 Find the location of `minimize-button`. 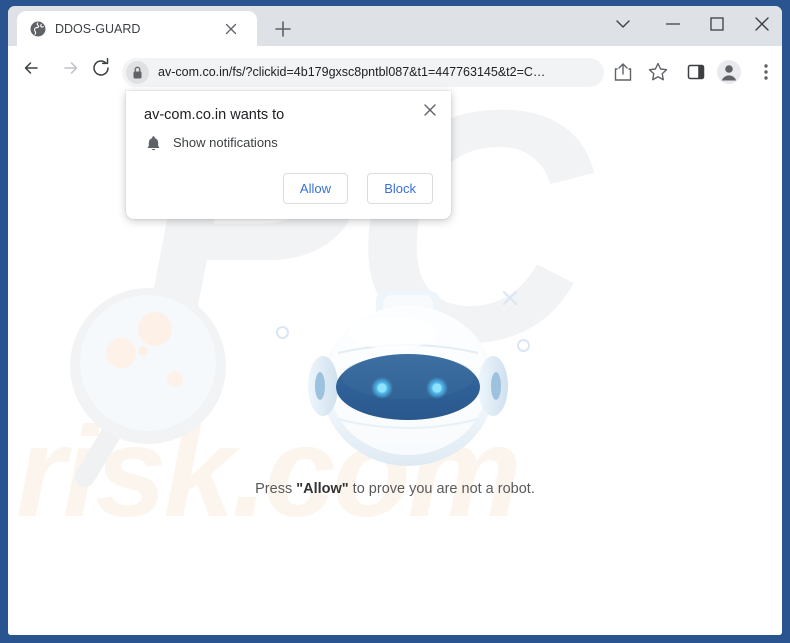

minimize-button is located at coordinates (673, 24).